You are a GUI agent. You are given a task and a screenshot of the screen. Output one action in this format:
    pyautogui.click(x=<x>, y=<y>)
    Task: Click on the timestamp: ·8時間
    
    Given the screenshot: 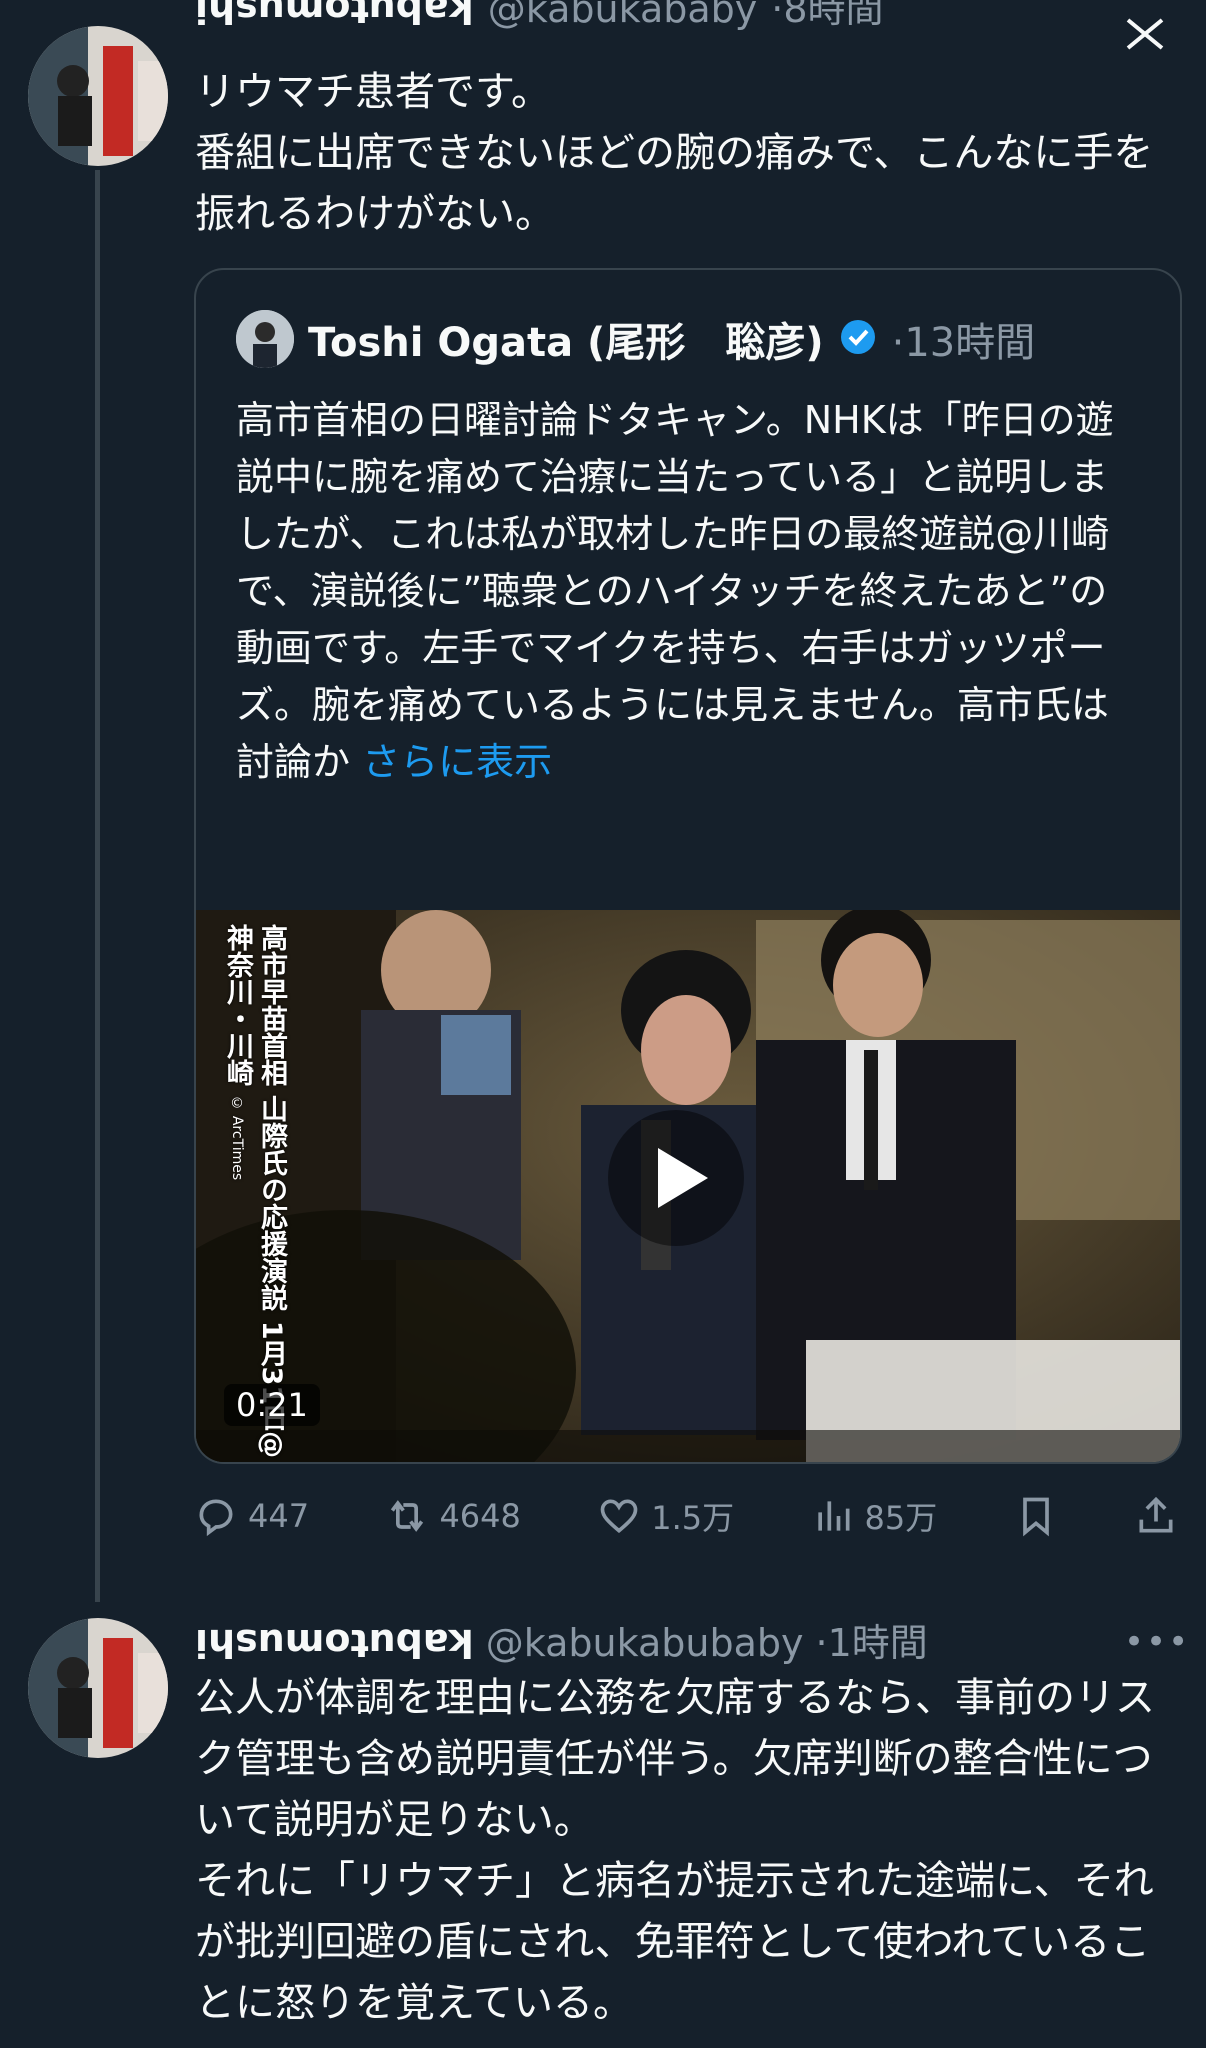 What is the action you would take?
    pyautogui.click(x=827, y=16)
    